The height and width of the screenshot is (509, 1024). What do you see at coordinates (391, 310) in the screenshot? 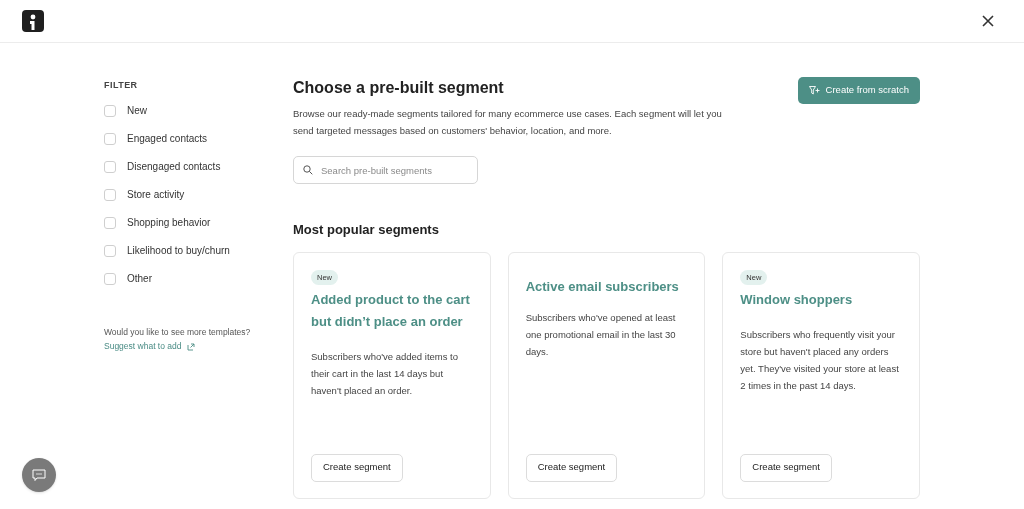
I see `card-title: Added product to the cart but didn’t place an order` at bounding box center [391, 310].